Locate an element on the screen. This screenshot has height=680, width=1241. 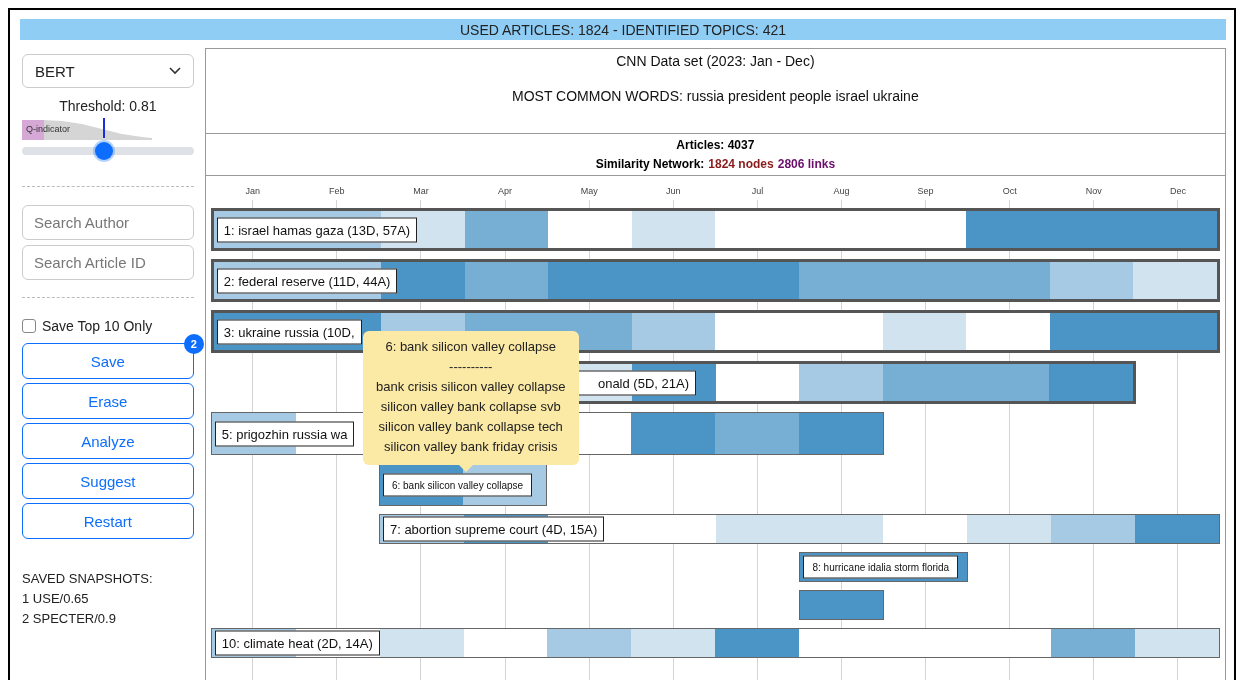
topic-bar: 7: abortion supreme court (4D, 15A) is located at coordinates (799, 529).